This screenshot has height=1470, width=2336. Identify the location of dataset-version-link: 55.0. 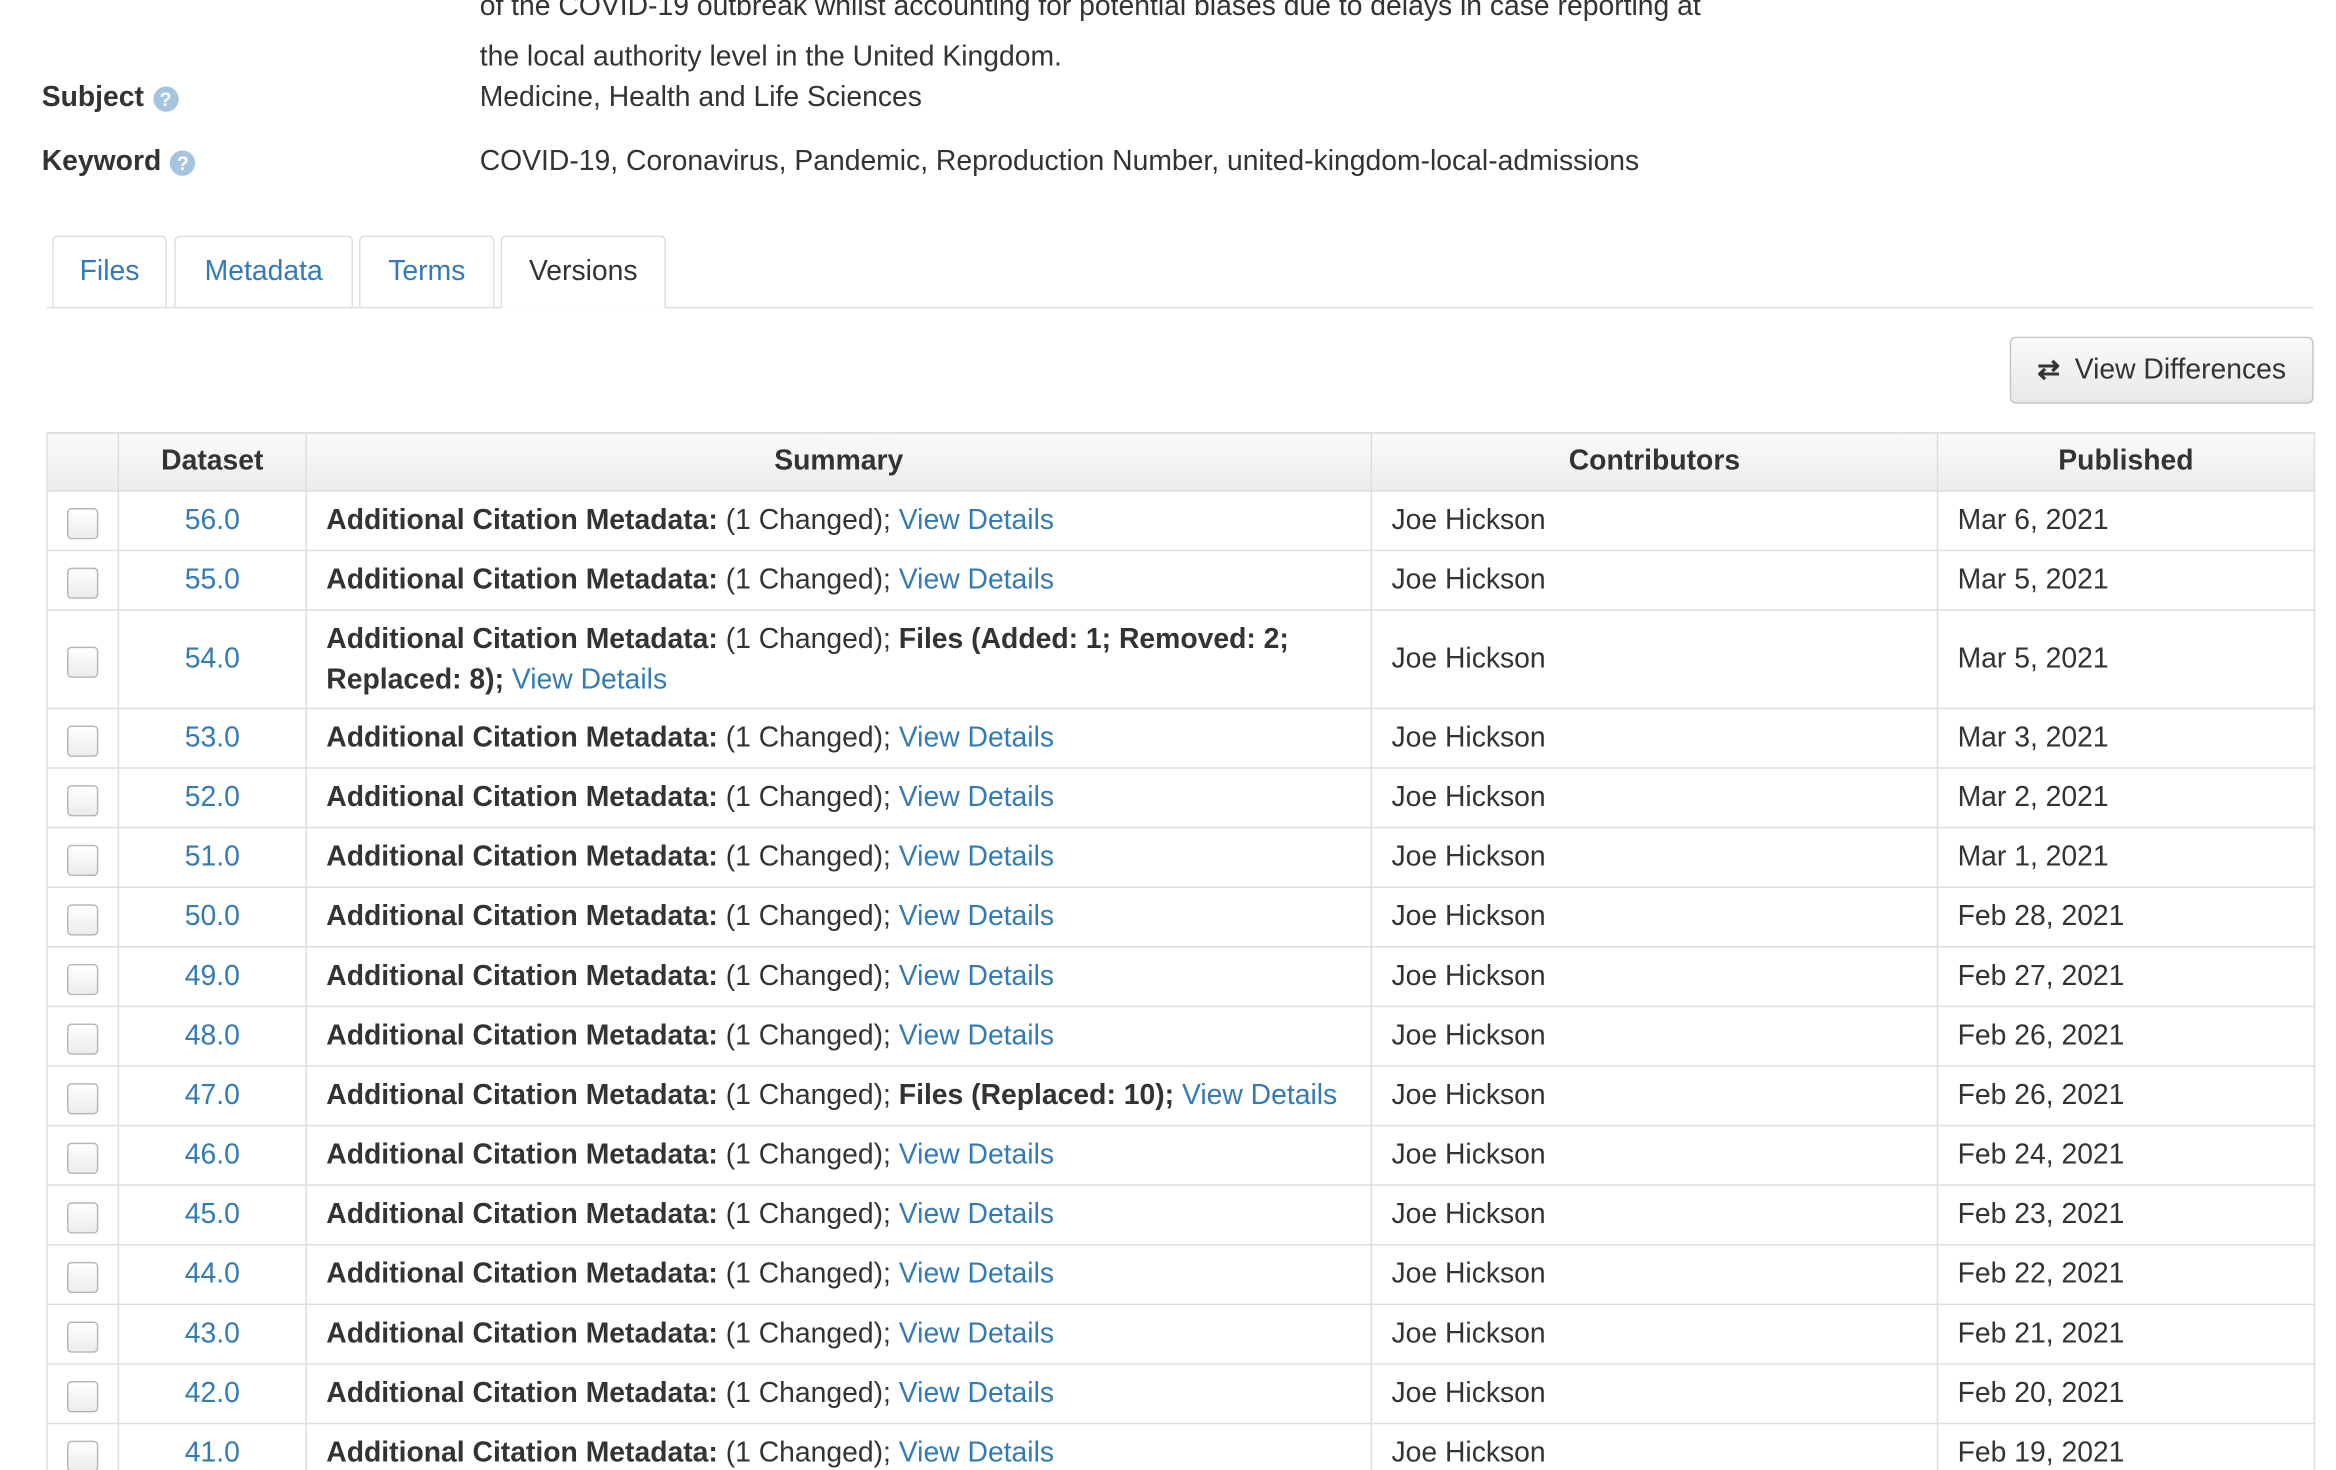
(212, 580).